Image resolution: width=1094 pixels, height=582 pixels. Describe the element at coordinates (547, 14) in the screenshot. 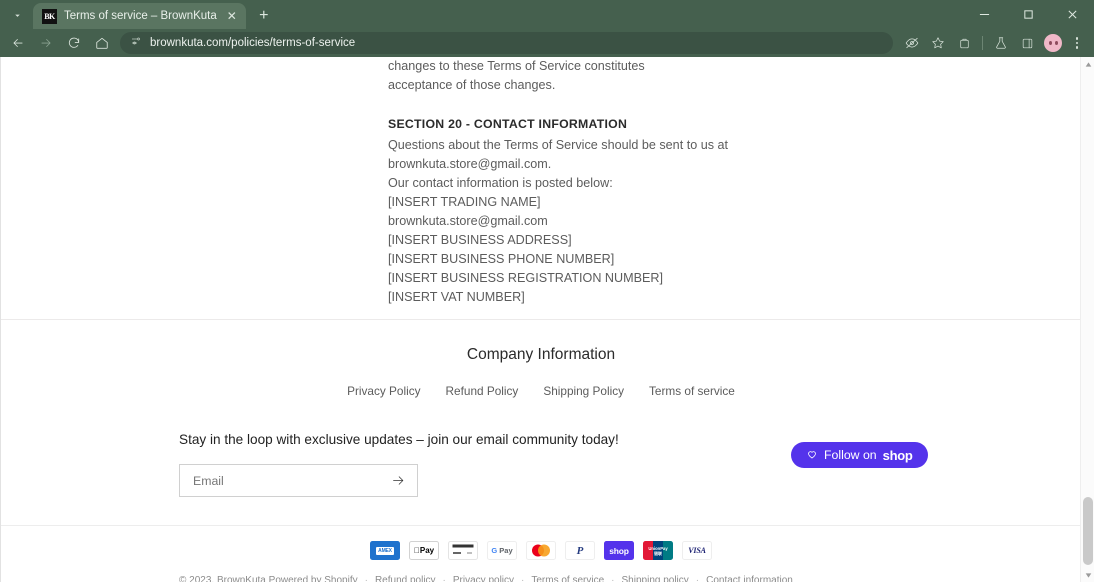

I see `tab-strip: BK Terms of service – BrownKuta ✕ +` at that location.